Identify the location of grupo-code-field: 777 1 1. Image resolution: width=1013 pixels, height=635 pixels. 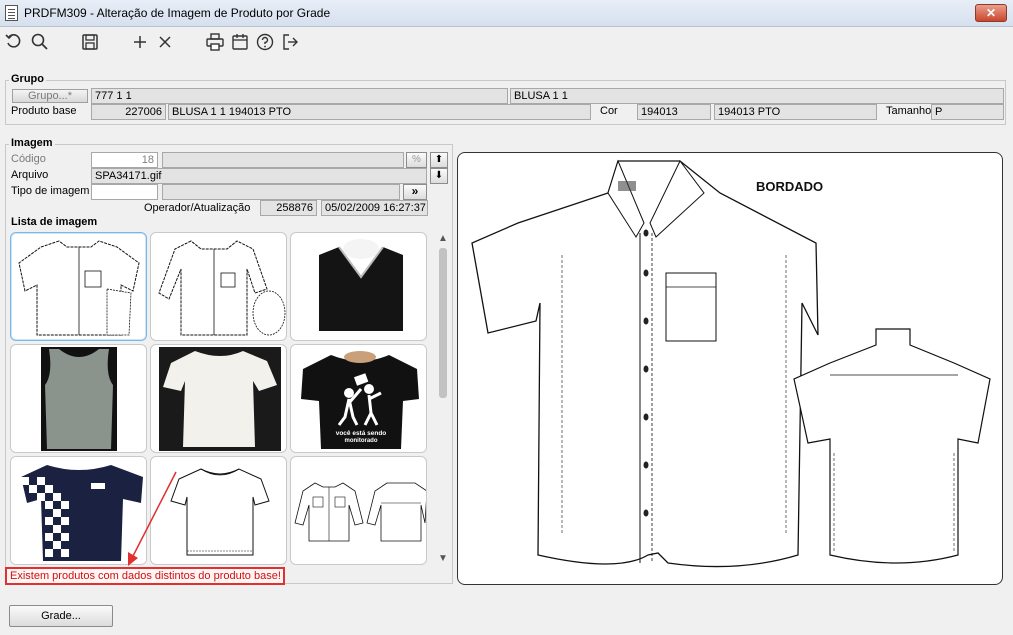
(299, 96).